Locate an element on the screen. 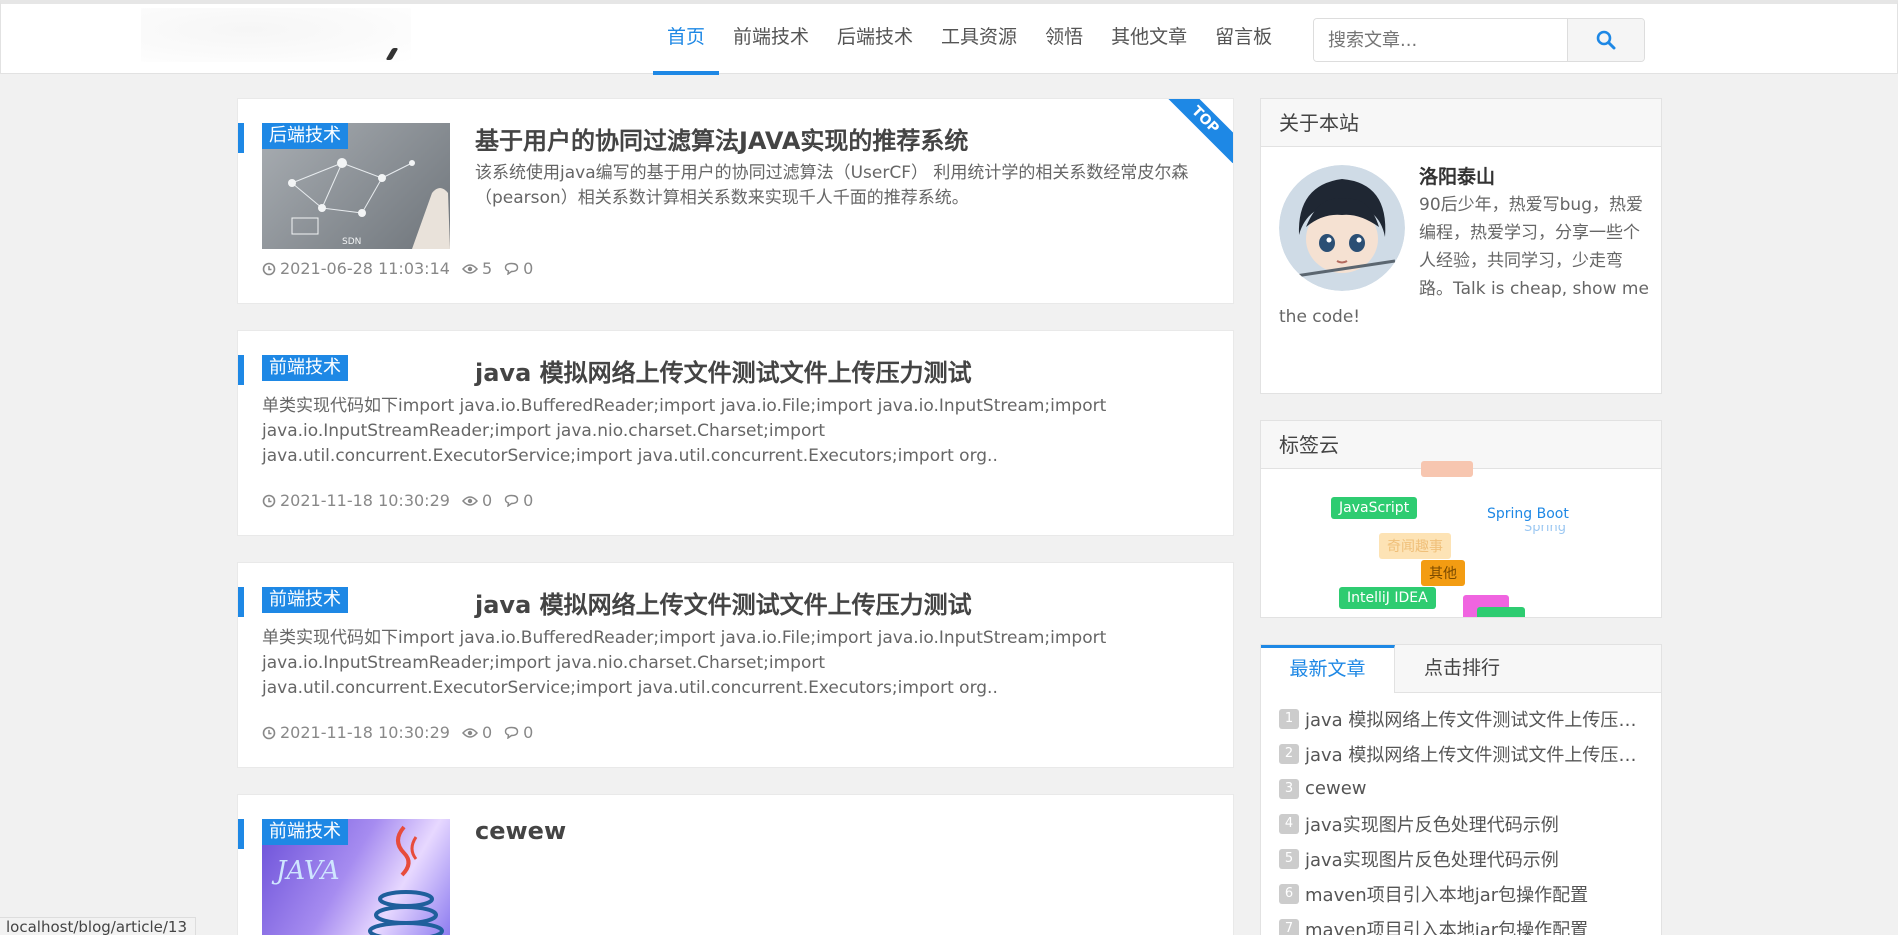  article-meta: 2021-06-28 11:03:14 5 0 is located at coordinates (397, 268).